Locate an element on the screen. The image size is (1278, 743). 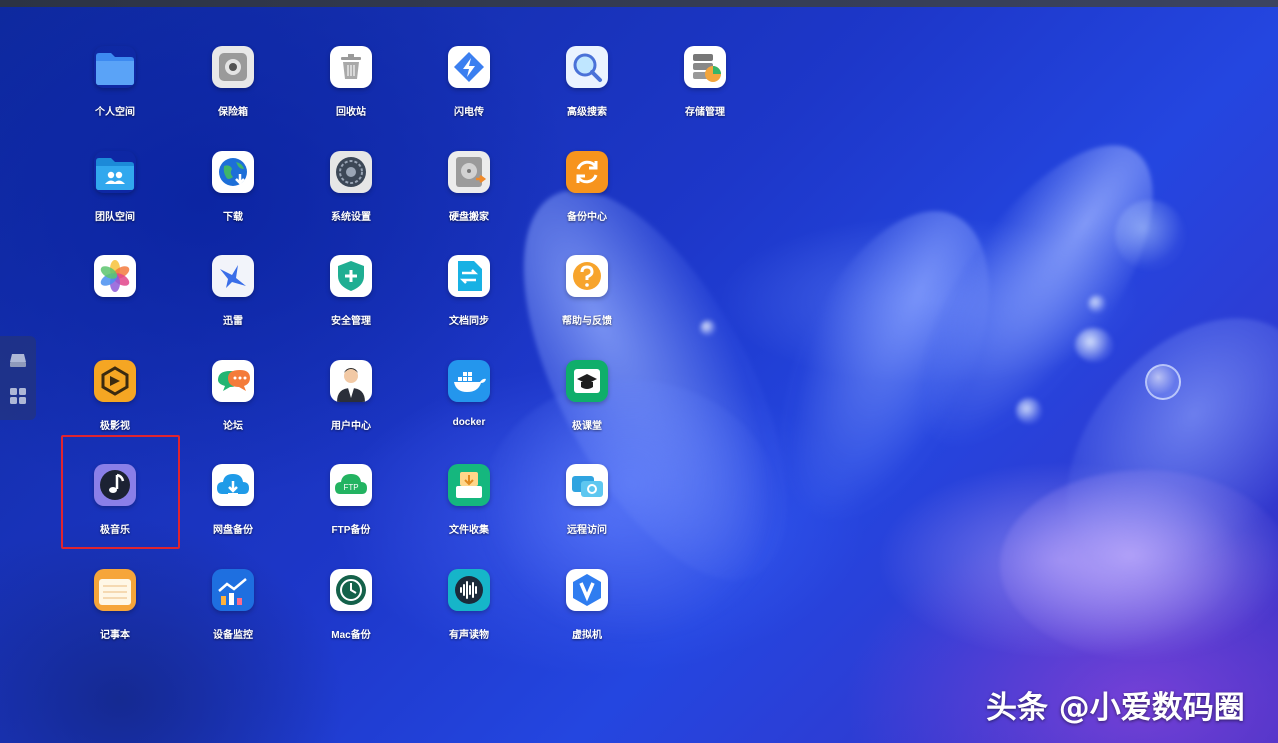
app-label: 极影视 is located at coordinates (115, 426).